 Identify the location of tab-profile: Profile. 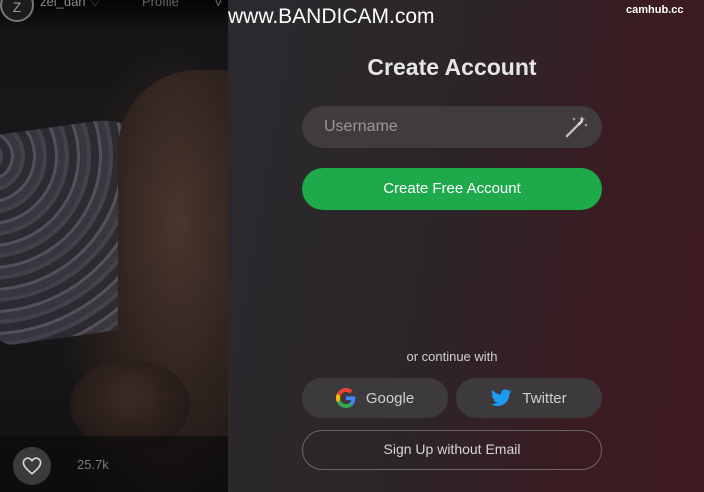
(160, 4).